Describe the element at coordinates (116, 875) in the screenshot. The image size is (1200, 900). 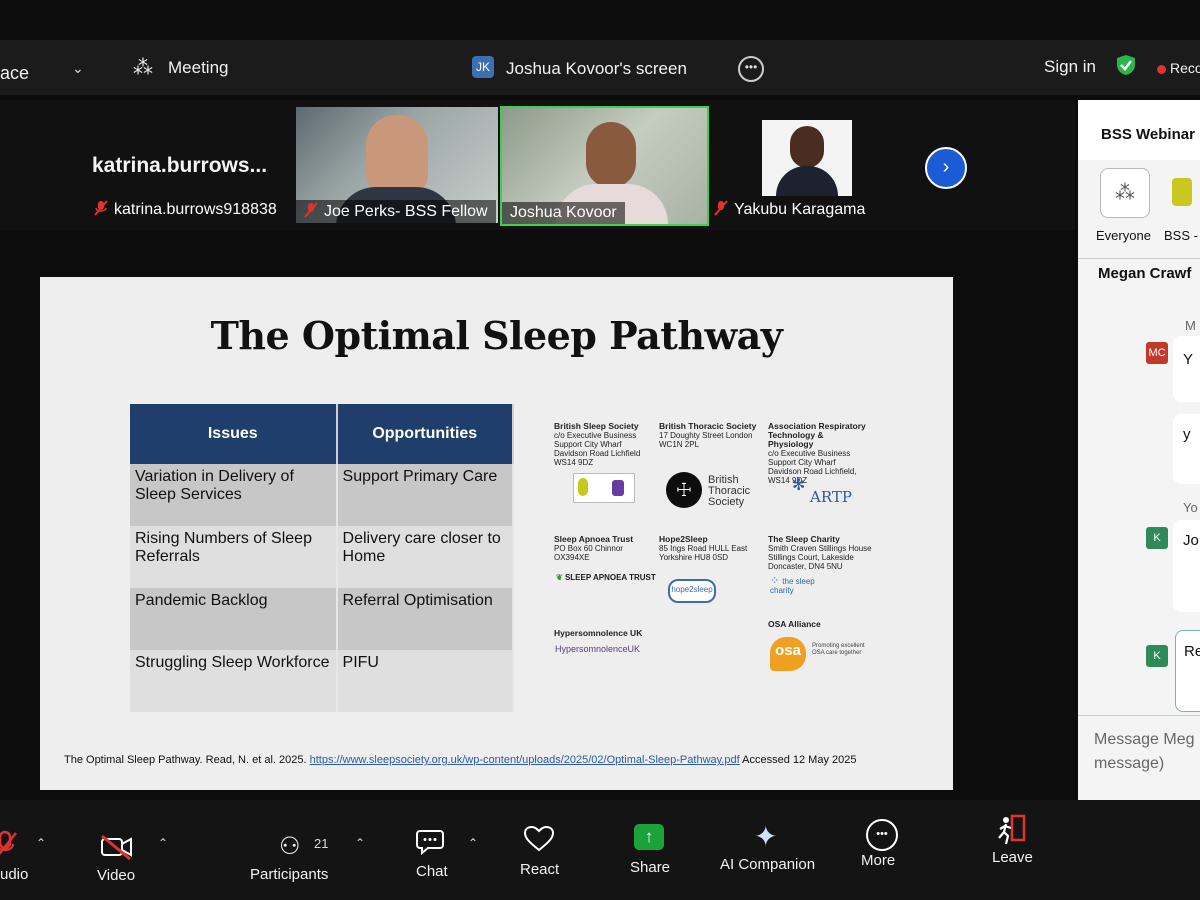
I see `video-label: Video` at that location.